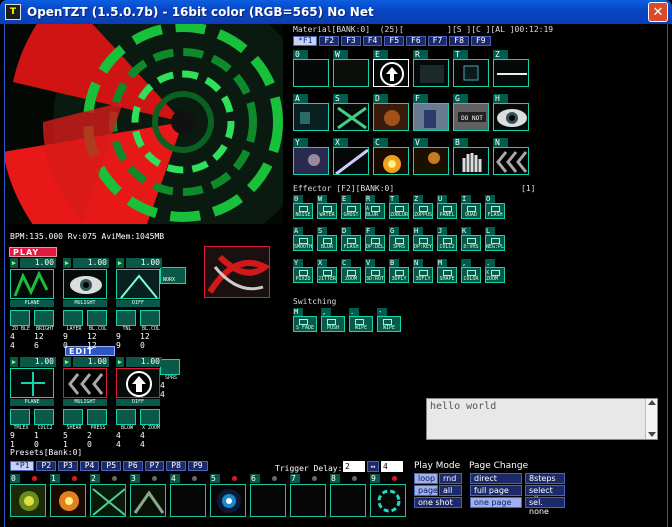 The width and height of the screenshot is (672, 527). Describe the element at coordinates (148, 496) in the screenshot. I see `cue-slot-3: 3` at that location.